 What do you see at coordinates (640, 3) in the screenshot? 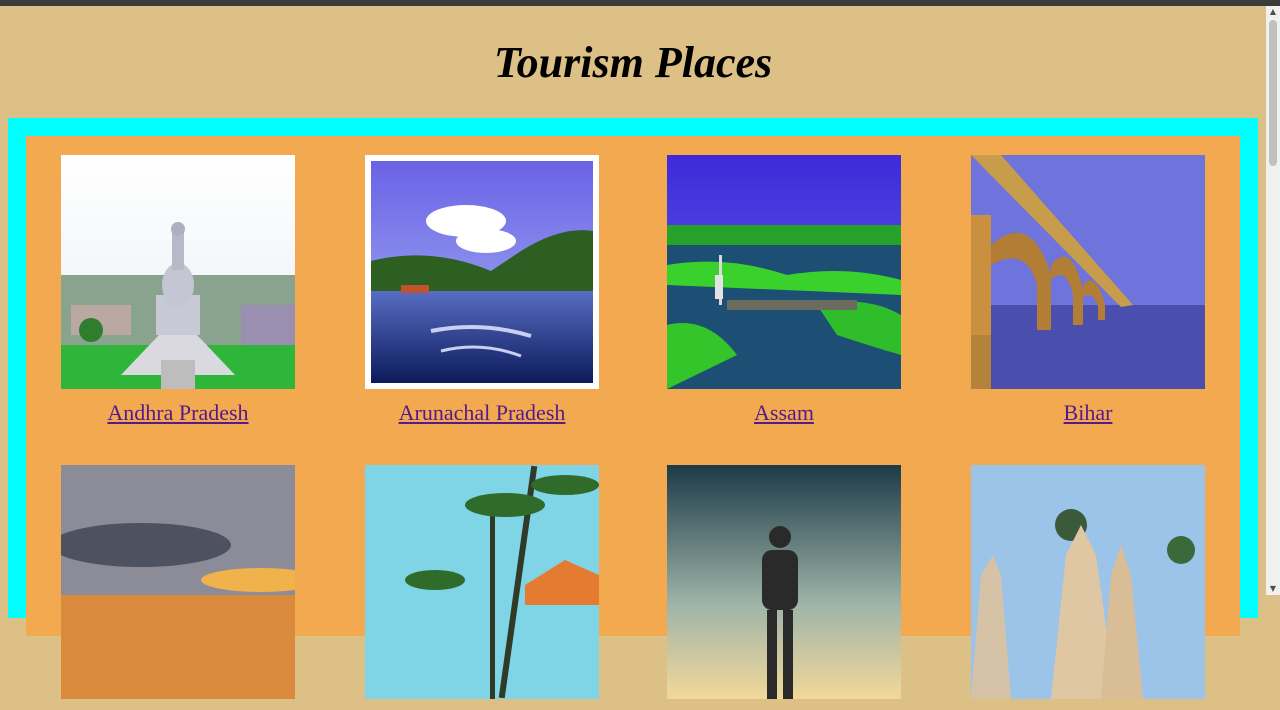
I see `browser-top-bar` at bounding box center [640, 3].